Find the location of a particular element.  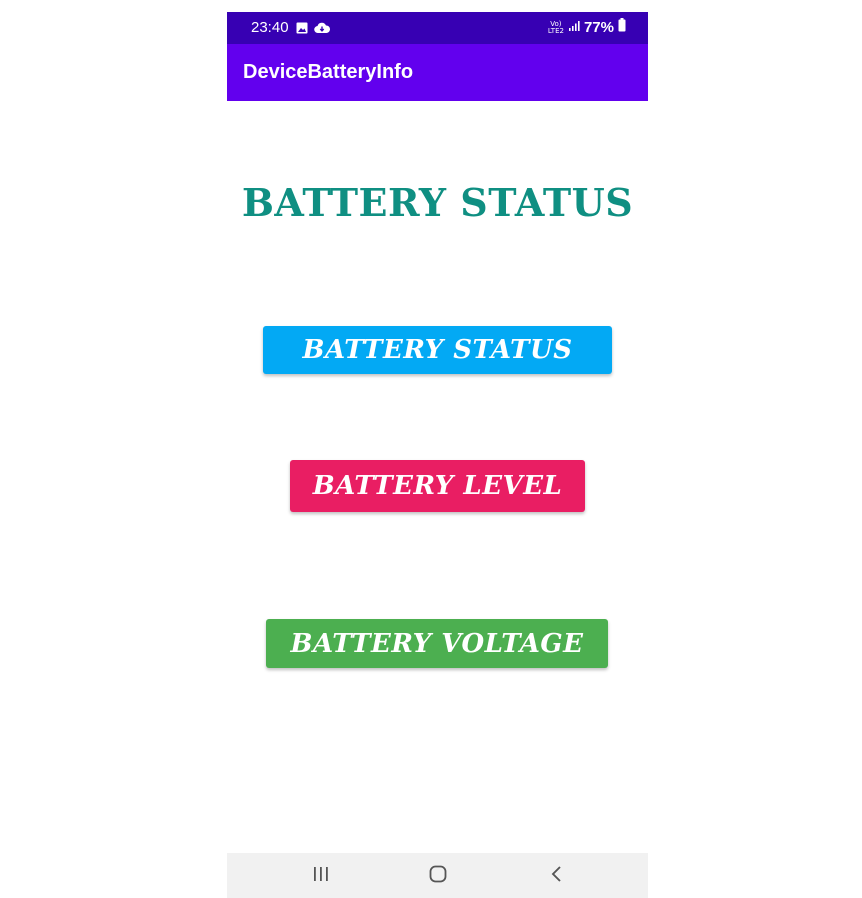

battery-voltage-button: BATTERY VOLTAGE is located at coordinates (437, 643).